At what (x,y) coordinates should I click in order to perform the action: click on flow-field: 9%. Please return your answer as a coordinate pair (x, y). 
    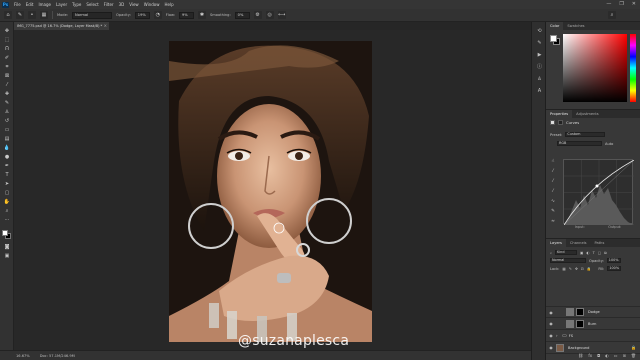
    Looking at the image, I should click on (187, 15).